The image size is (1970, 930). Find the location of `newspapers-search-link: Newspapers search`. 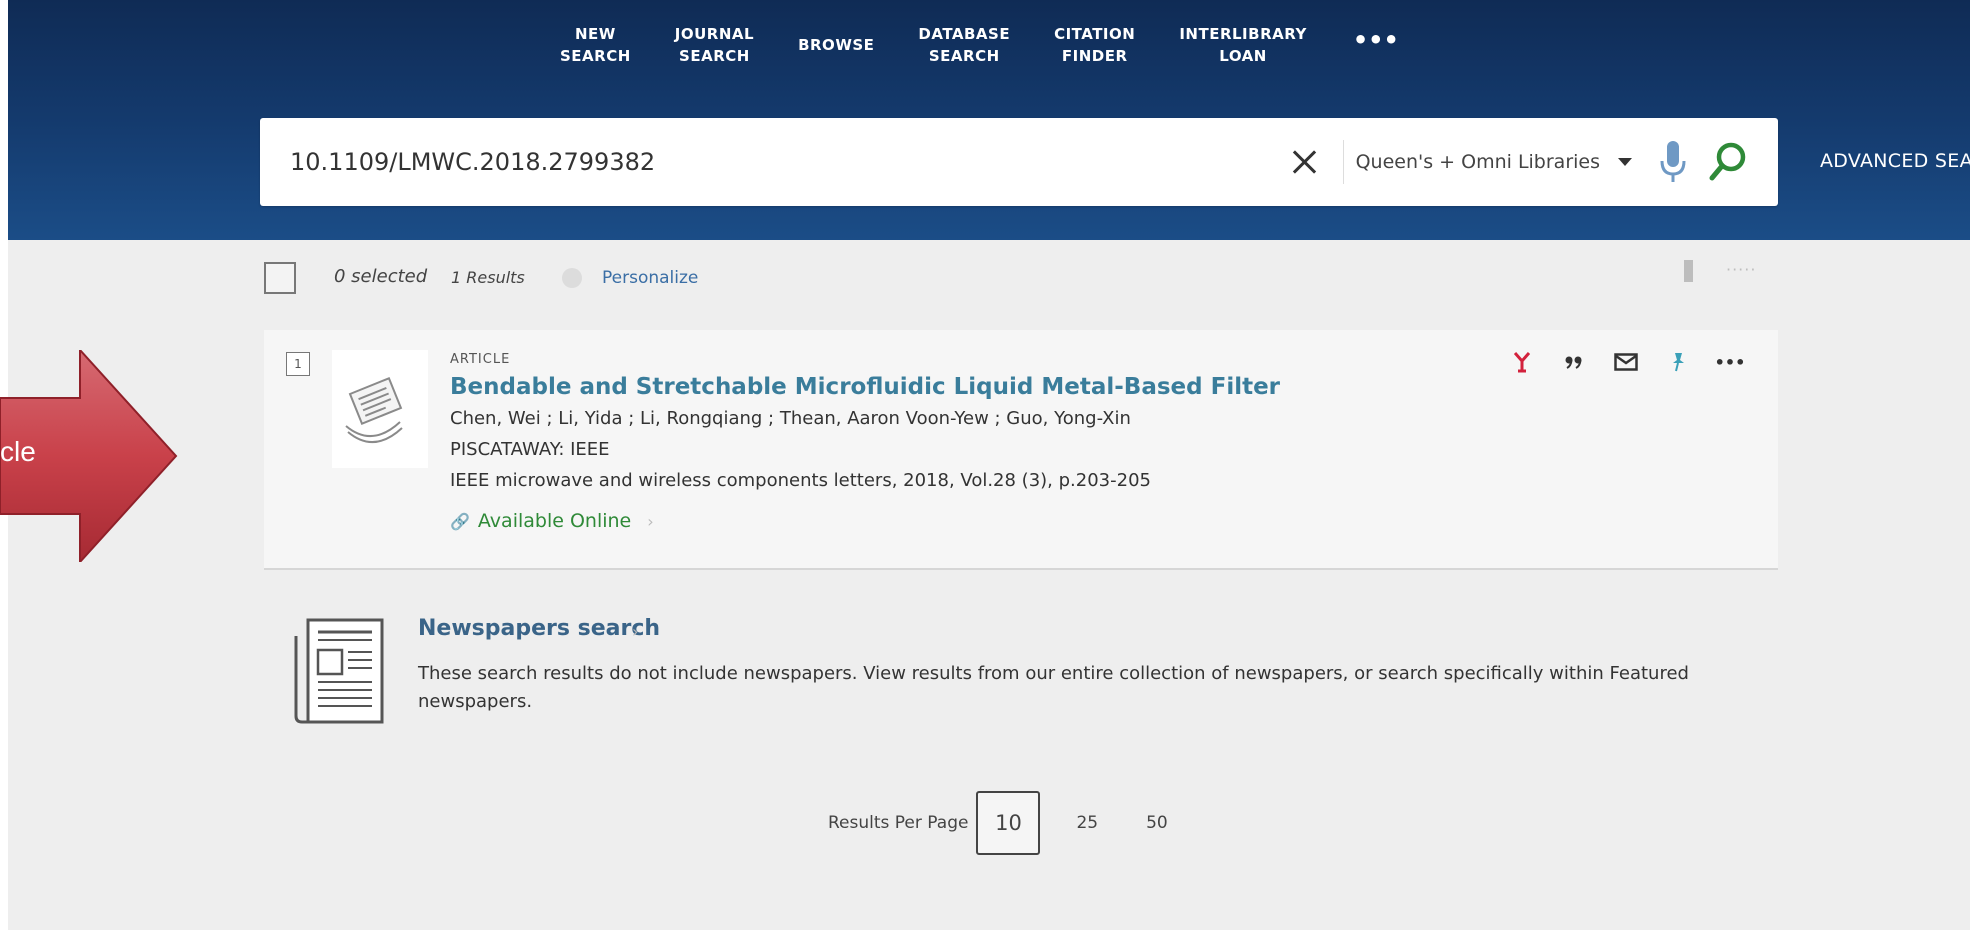

newspapers-search-link: Newspapers search is located at coordinates (539, 628).